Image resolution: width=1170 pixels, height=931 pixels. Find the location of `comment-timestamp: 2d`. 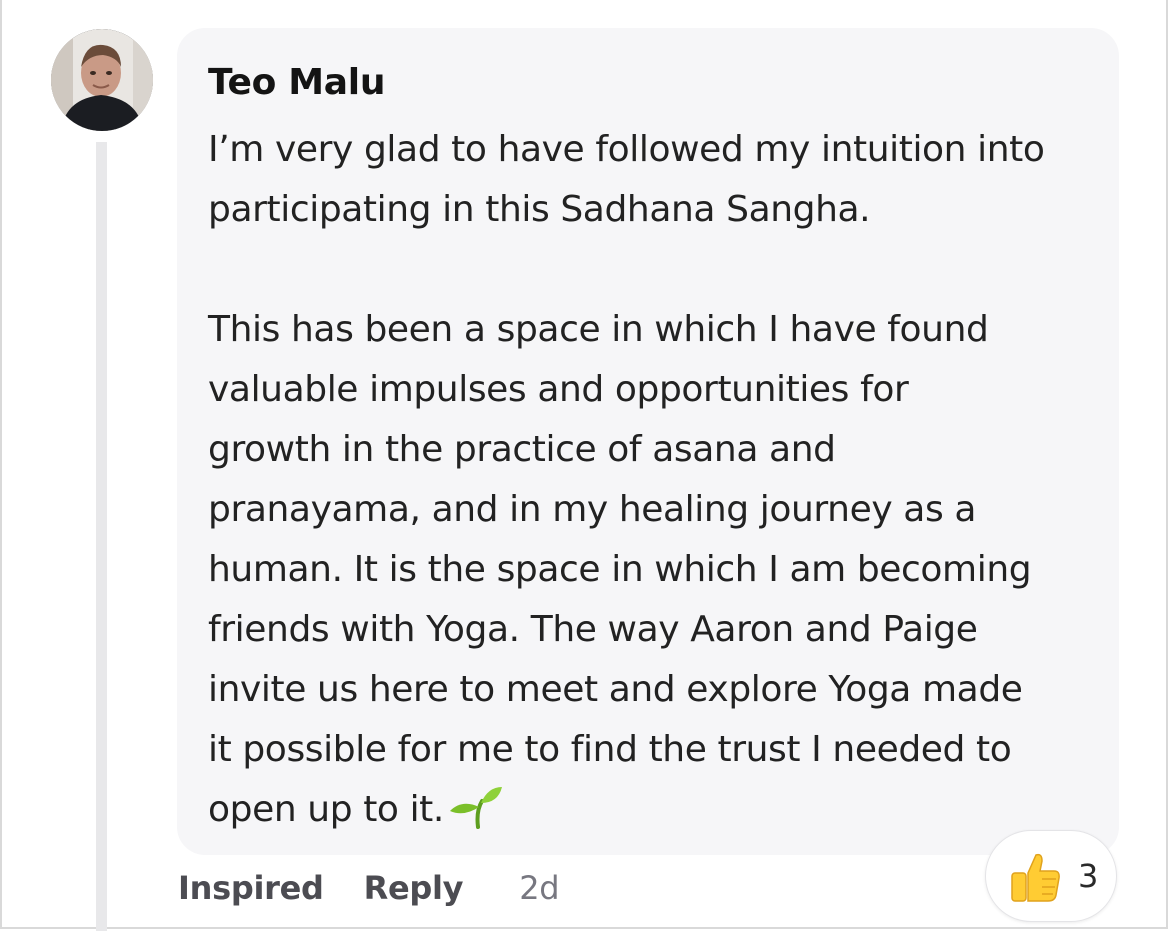

comment-timestamp: 2d is located at coordinates (539, 888).